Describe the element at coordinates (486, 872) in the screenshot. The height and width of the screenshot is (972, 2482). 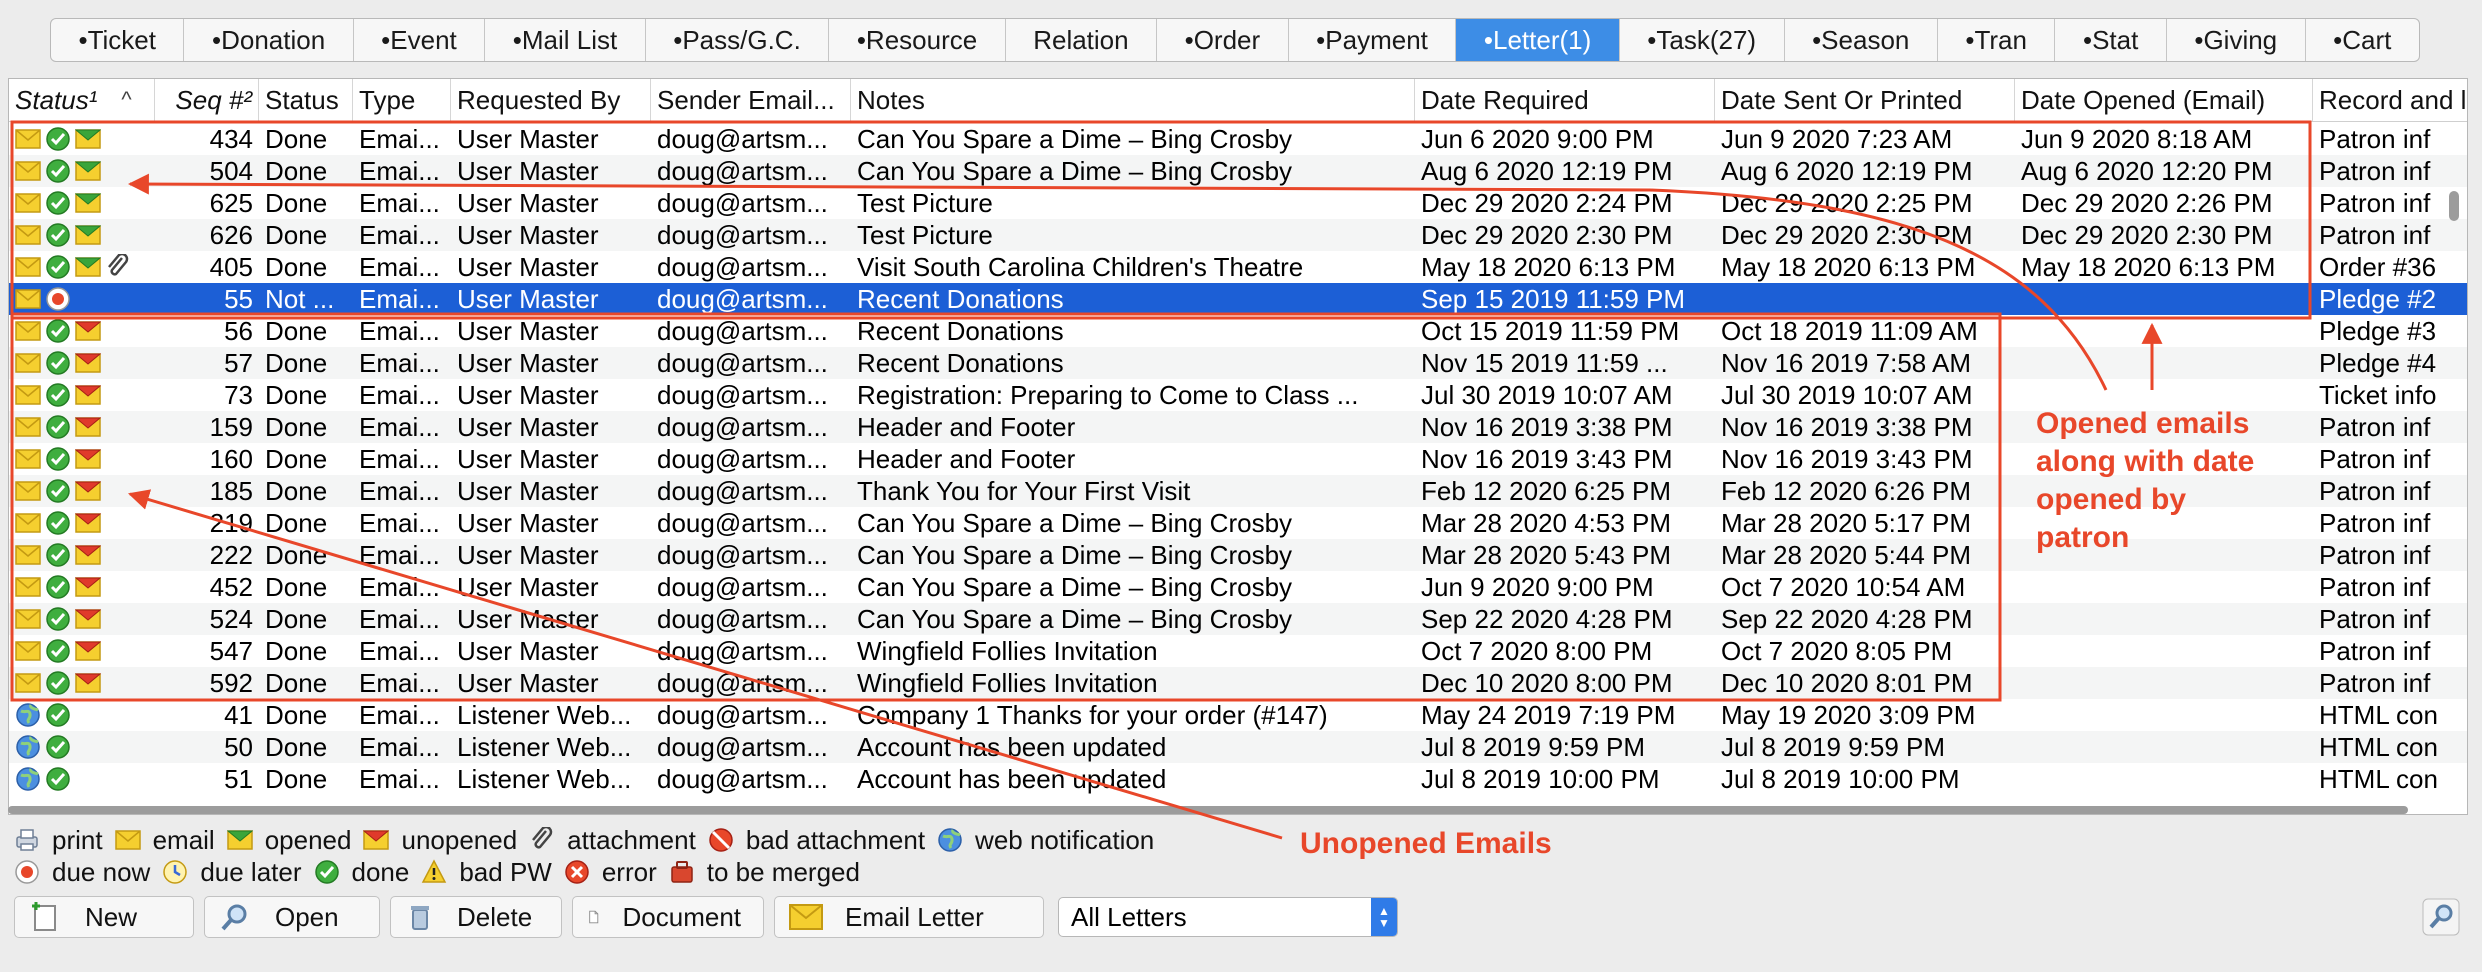
I see `legend-item-bad-pw: bad PW` at that location.